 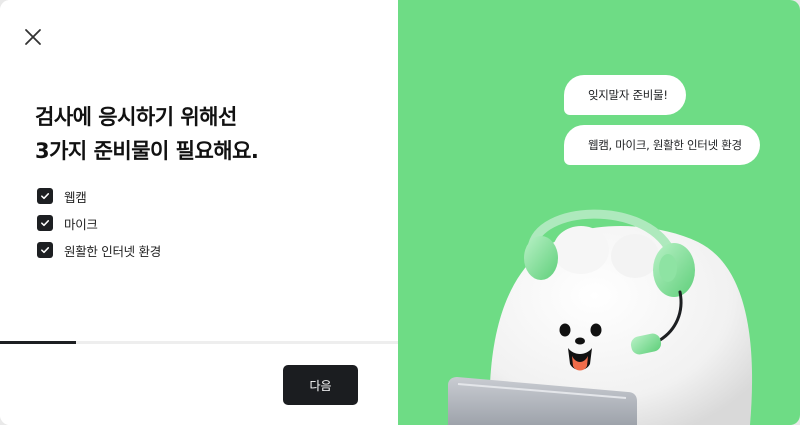 I want to click on close-icon, so click(x=33, y=37).